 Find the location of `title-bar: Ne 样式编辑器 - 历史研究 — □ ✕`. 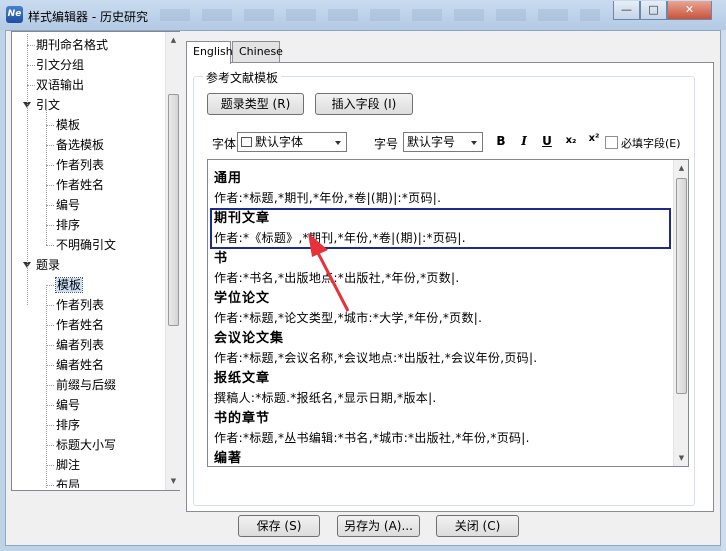

title-bar: Ne 样式编辑器 - 历史研究 — □ ✕ is located at coordinates (363, 15).